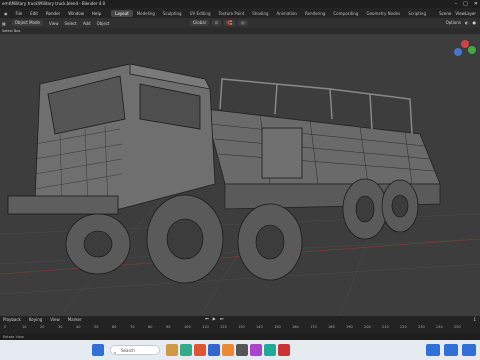 The width and height of the screenshot is (480, 360). What do you see at coordinates (187, 327) in the screenshot?
I see `tick-100: 100` at bounding box center [187, 327].